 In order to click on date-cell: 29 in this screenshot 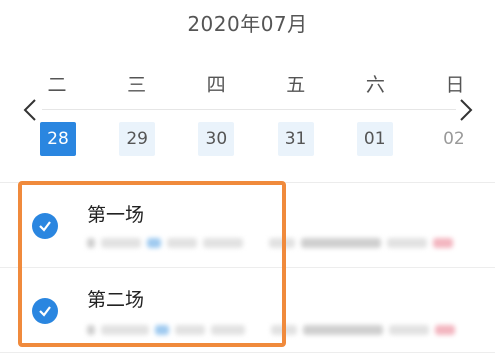, I will do `click(137, 139)`.